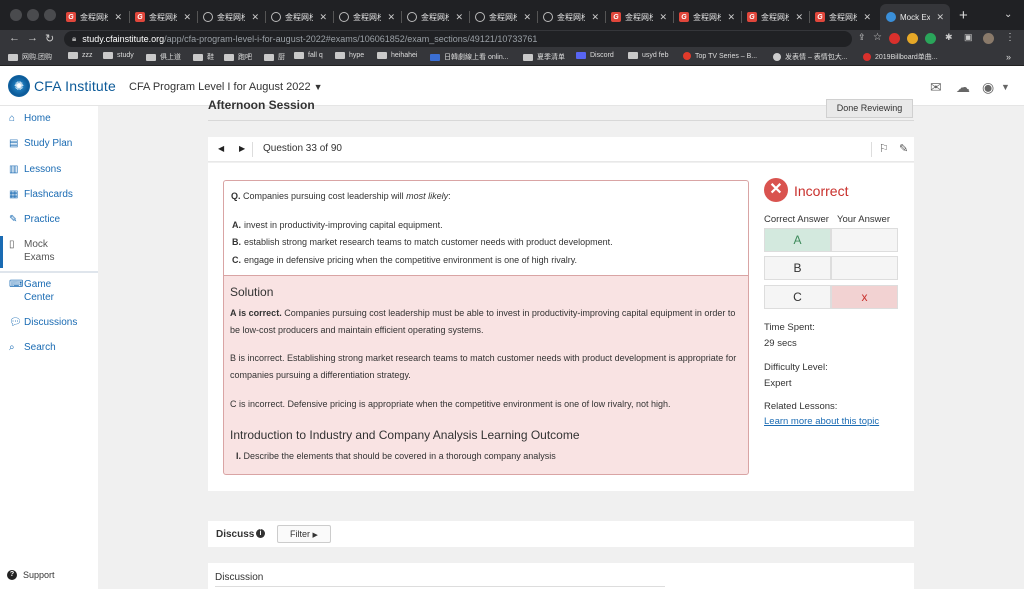  What do you see at coordinates (777, 57) in the screenshot?
I see `globe-icon` at bounding box center [777, 57].